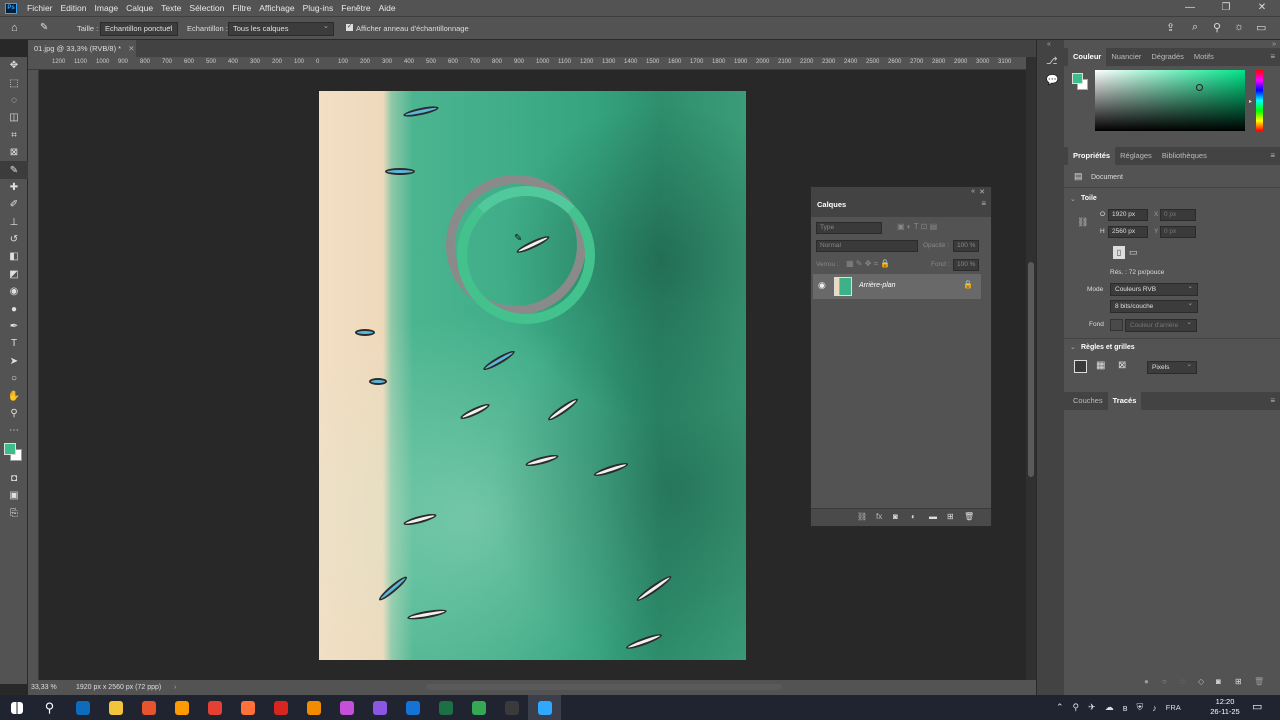 The width and height of the screenshot is (1280, 720). Describe the element at coordinates (511, 707) in the screenshot. I see `obs-icon` at that location.